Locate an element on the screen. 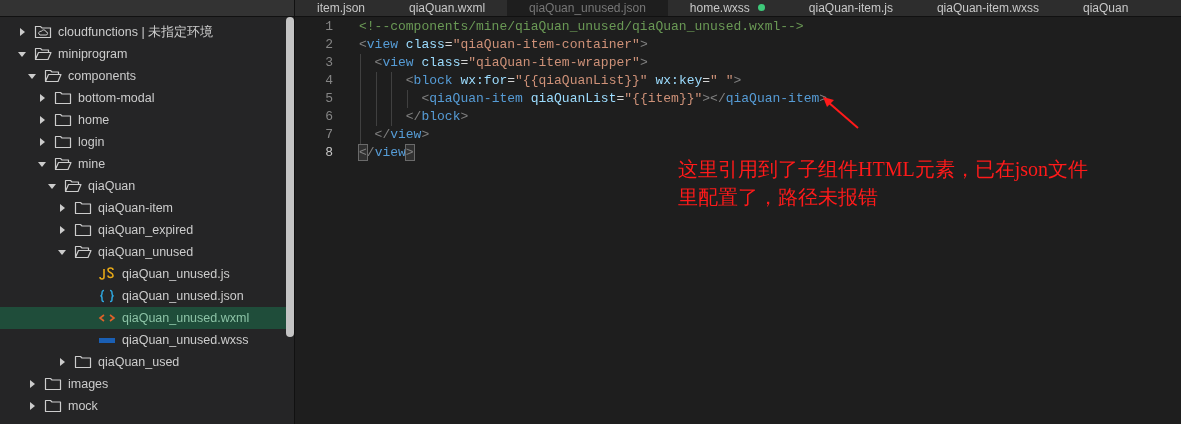  folder-item: miniprogram is located at coordinates (143, 54).